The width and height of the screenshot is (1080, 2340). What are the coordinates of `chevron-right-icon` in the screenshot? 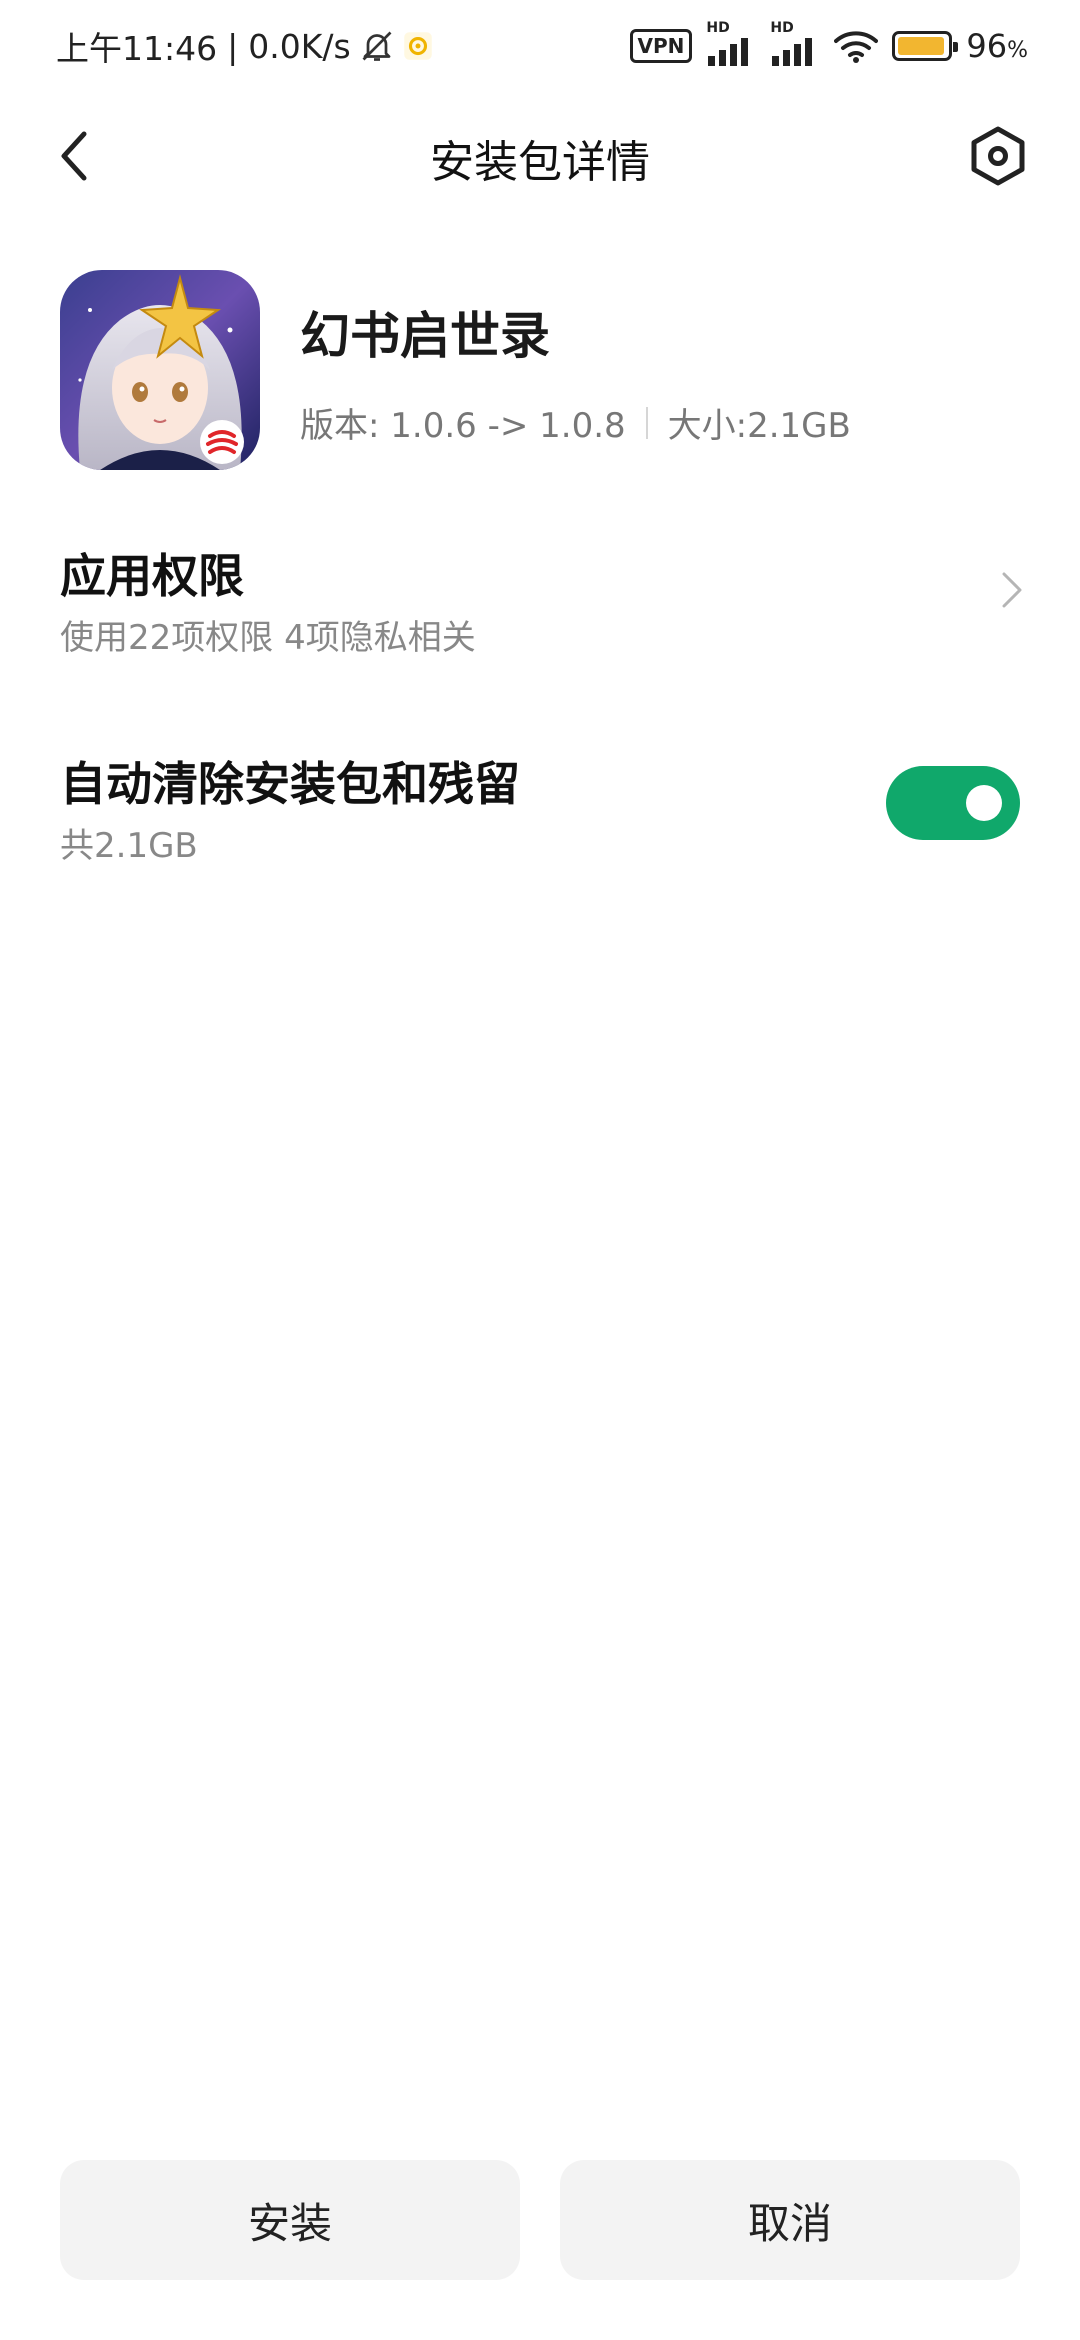 It's located at (1012, 590).